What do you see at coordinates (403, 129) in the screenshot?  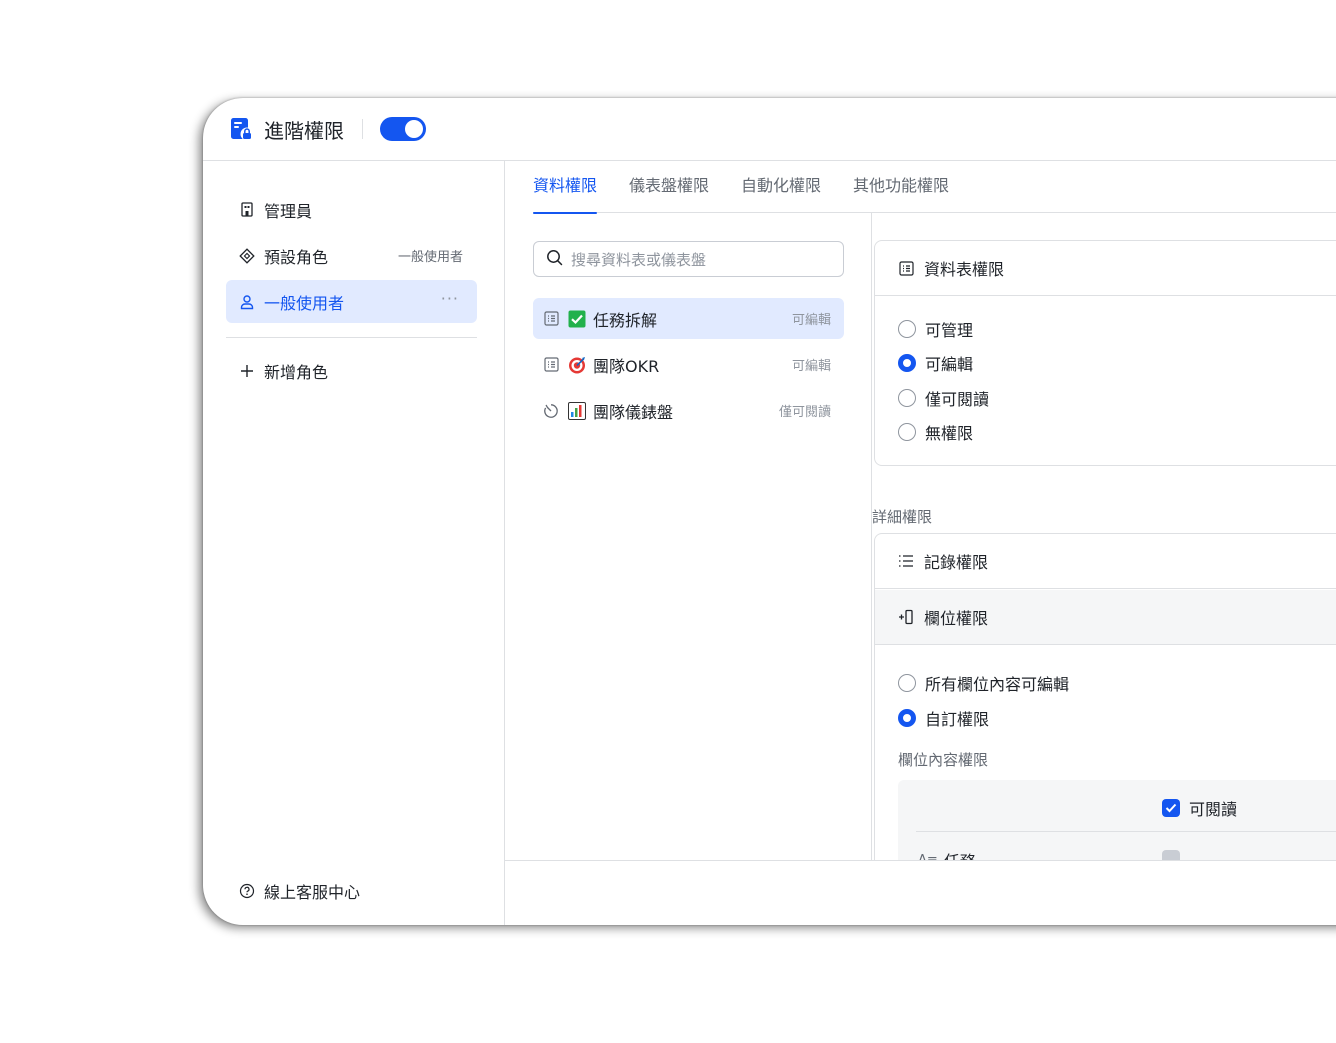 I see `advanced-permission-toggle` at bounding box center [403, 129].